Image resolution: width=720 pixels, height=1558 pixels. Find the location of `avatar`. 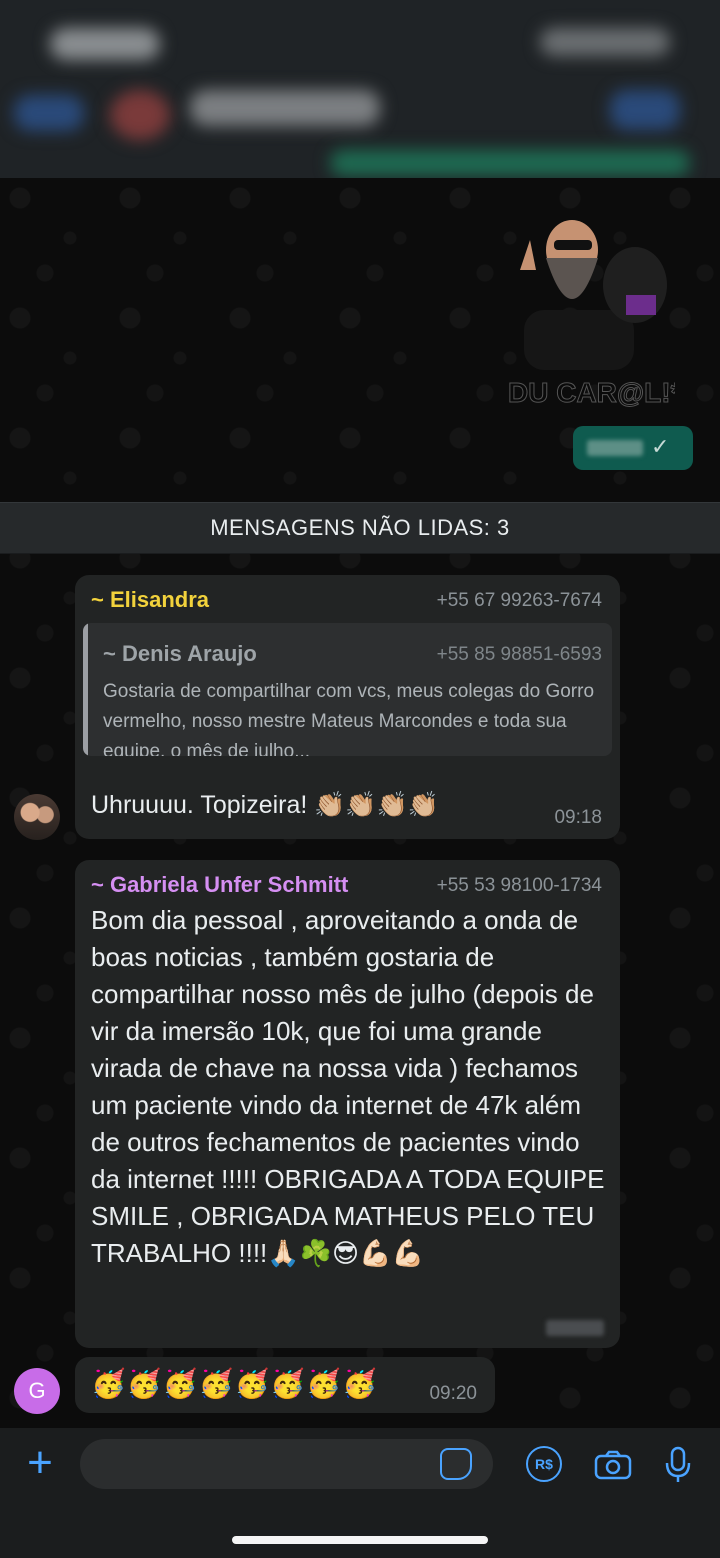

avatar is located at coordinates (37, 817).